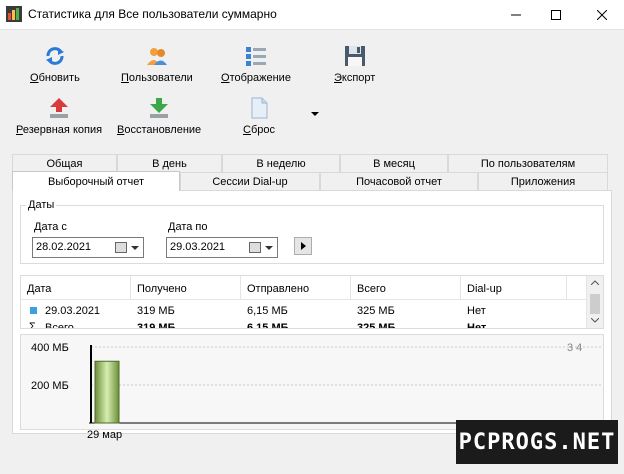 The width and height of the screenshot is (624, 474). What do you see at coordinates (33, 310) in the screenshot?
I see `day-icon` at bounding box center [33, 310].